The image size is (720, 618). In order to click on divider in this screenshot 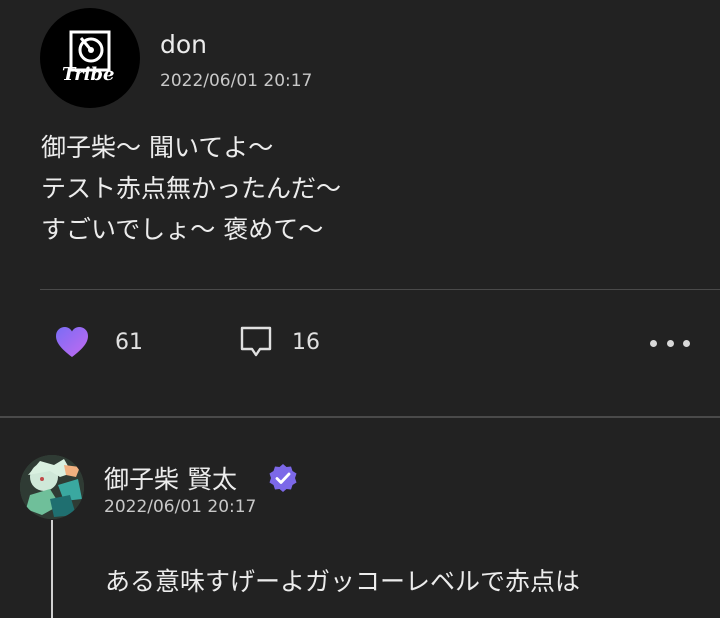, I will do `click(380, 289)`.